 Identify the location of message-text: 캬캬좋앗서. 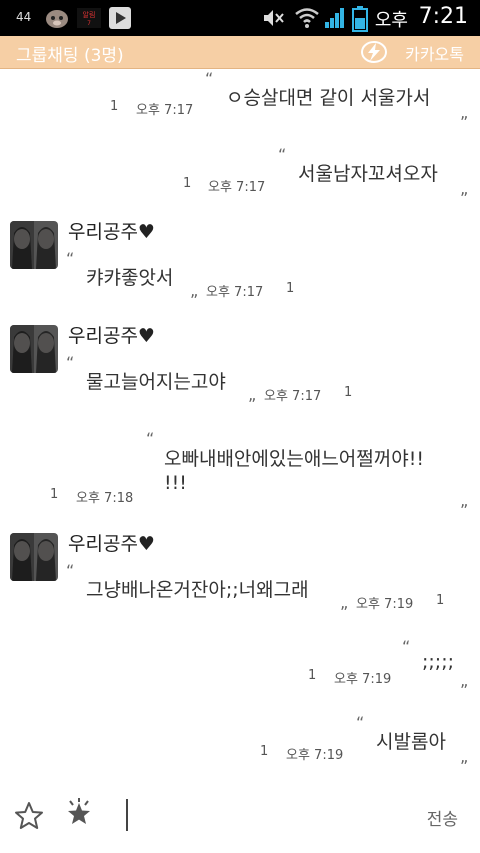
(130, 278).